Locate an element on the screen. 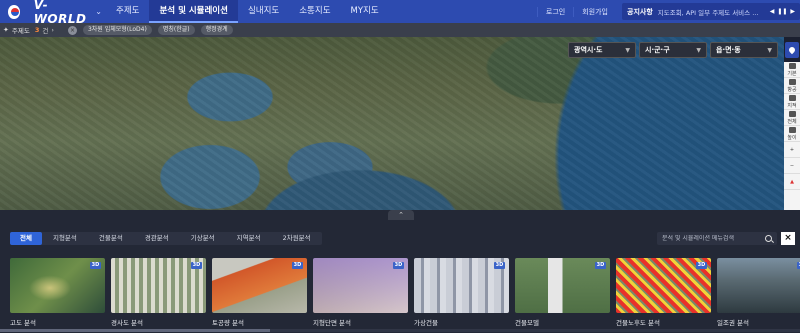 This screenshot has height=333, width=800. fullscreen-button: 전체 is located at coordinates (792, 118).